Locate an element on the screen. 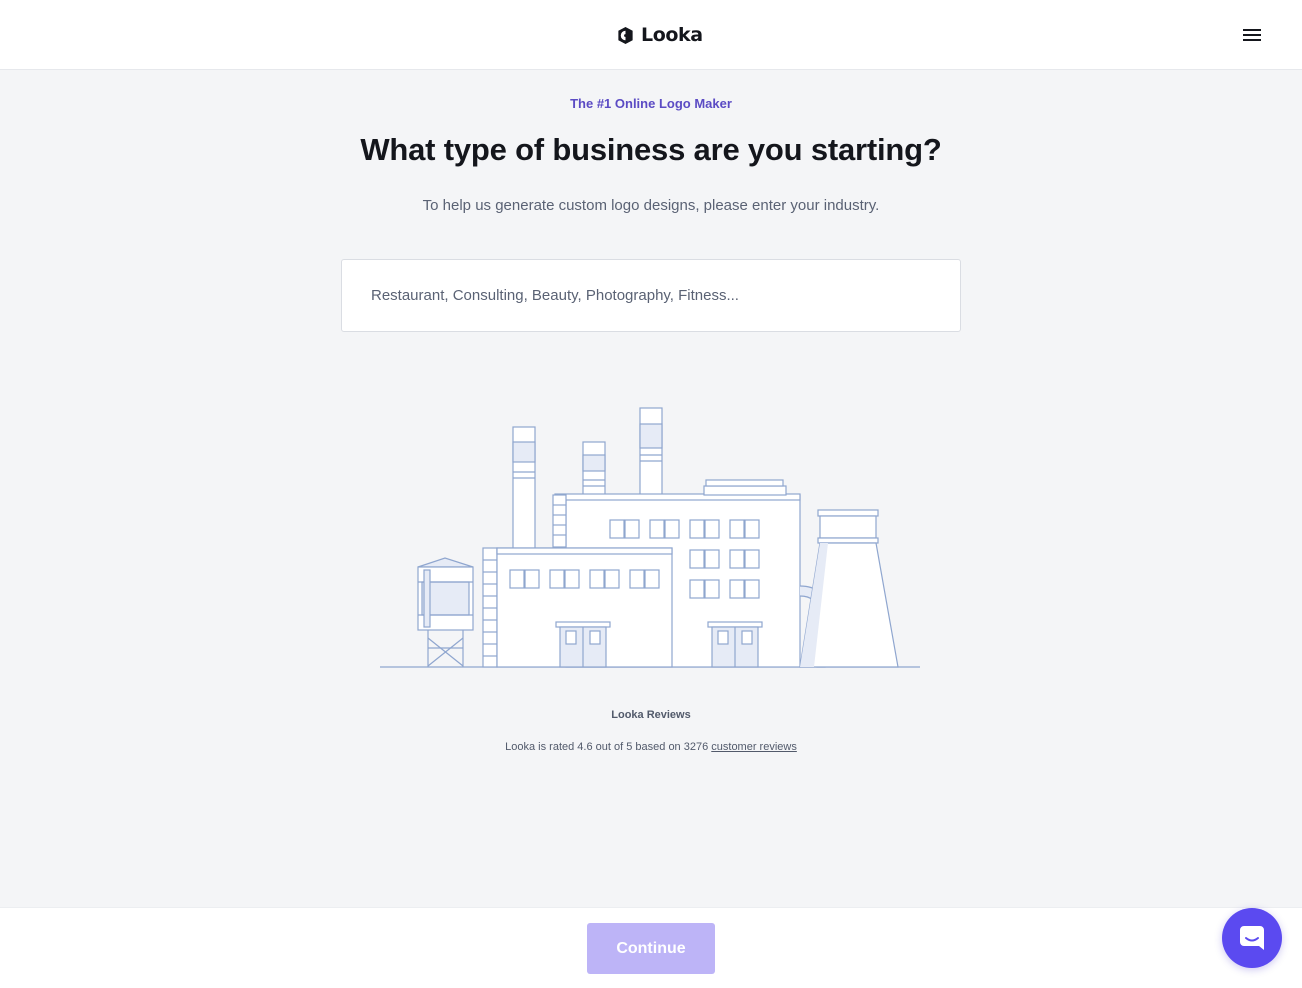  brand-name: Looka is located at coordinates (672, 35).